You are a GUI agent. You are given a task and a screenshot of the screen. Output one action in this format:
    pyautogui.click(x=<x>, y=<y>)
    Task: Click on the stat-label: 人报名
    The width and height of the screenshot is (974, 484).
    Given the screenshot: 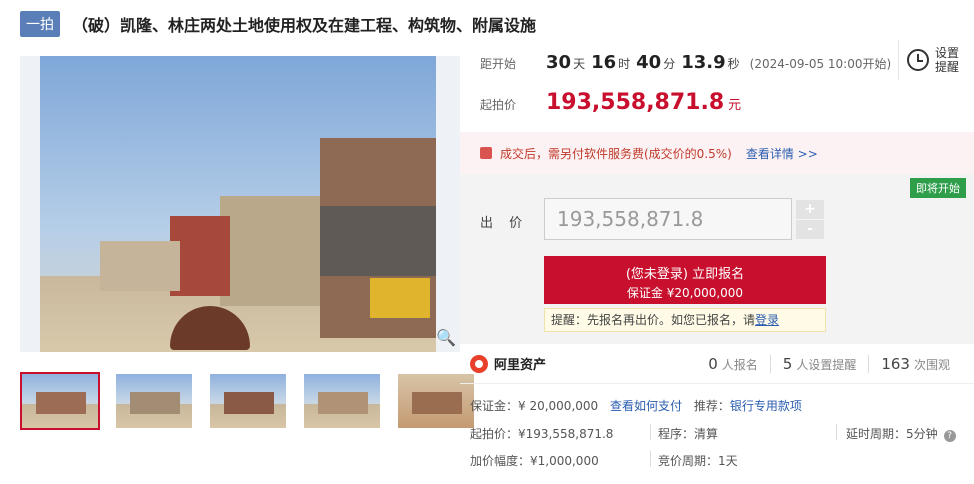 What is the action you would take?
    pyautogui.click(x=739, y=364)
    